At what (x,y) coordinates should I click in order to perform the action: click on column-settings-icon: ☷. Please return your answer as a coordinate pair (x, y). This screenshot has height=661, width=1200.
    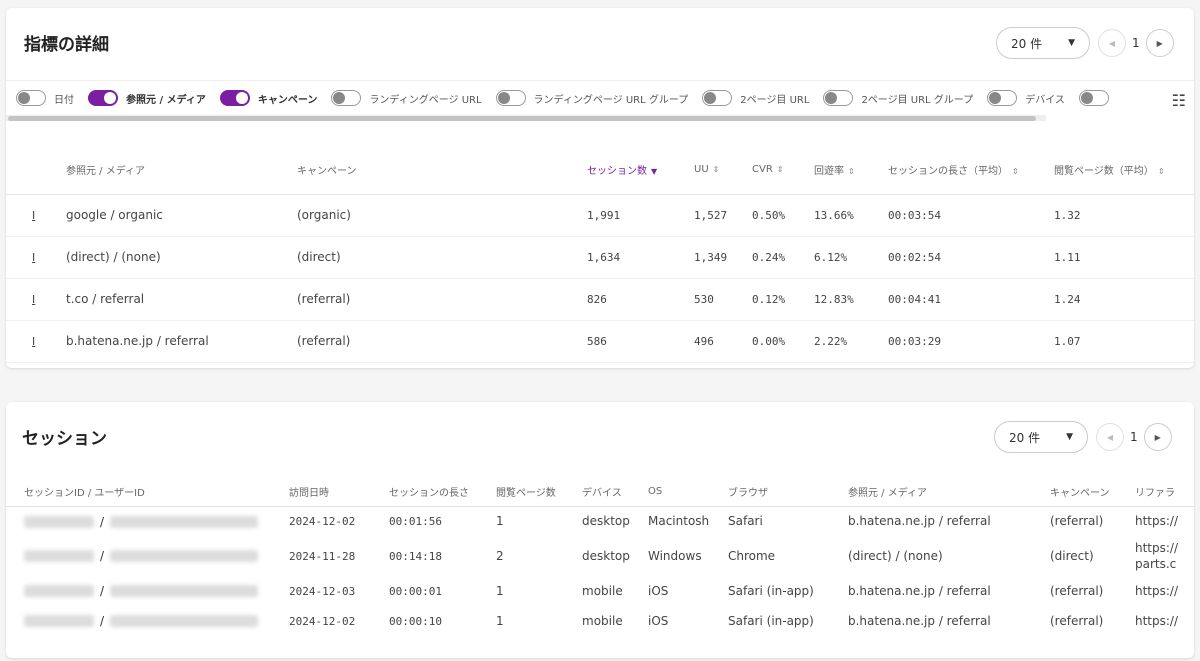
    Looking at the image, I should click on (1179, 100).